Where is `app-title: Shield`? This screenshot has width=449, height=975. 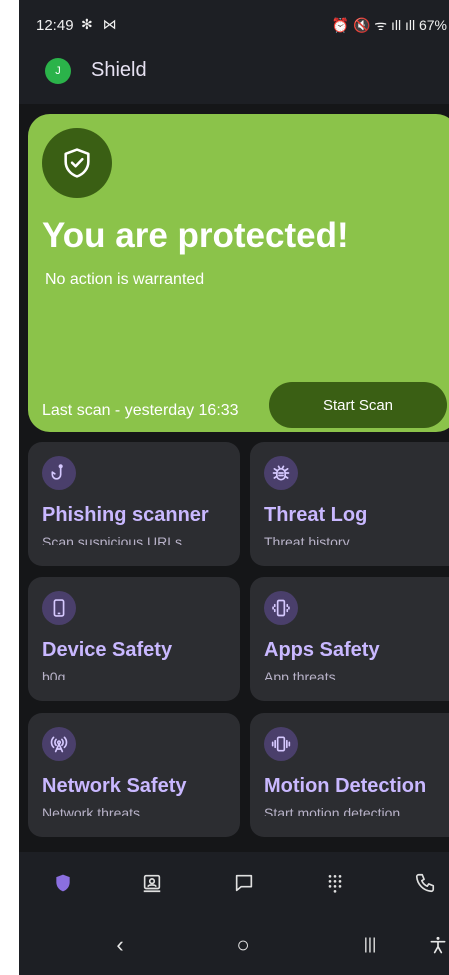
app-title: Shield is located at coordinates (119, 70).